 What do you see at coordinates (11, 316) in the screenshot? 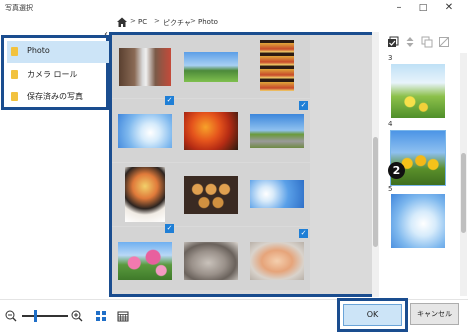
I see `zoom-out-icon` at bounding box center [11, 316].